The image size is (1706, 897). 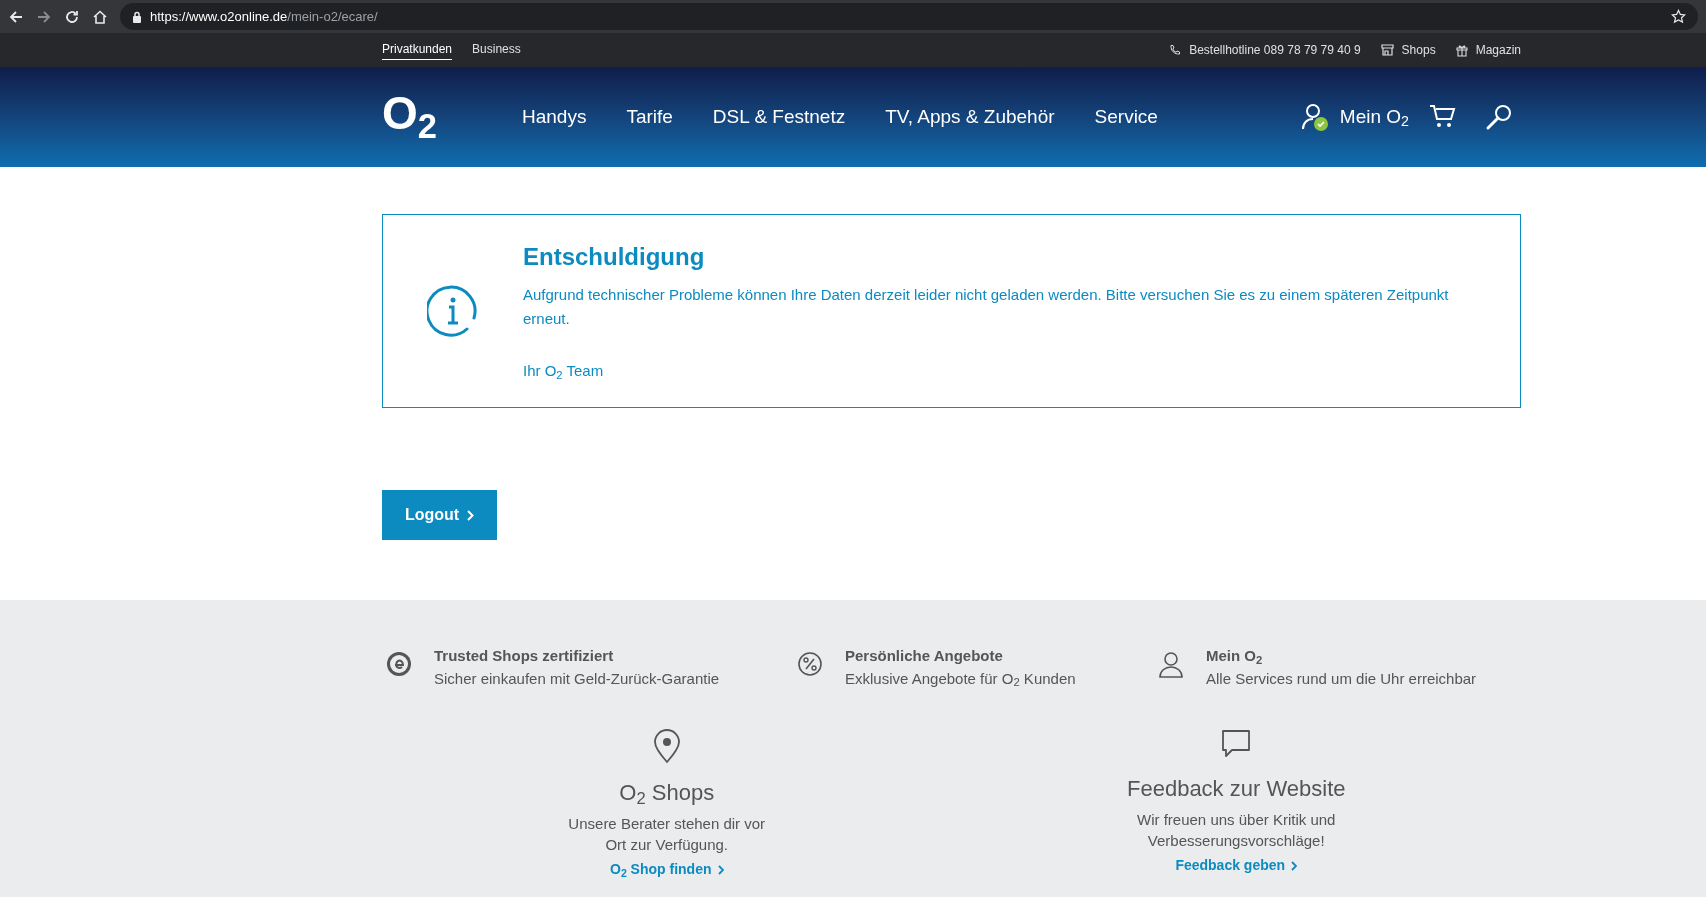 I want to click on url-text: https://www.o2online.de/mein-o2/ecare/, so click(x=264, y=16).